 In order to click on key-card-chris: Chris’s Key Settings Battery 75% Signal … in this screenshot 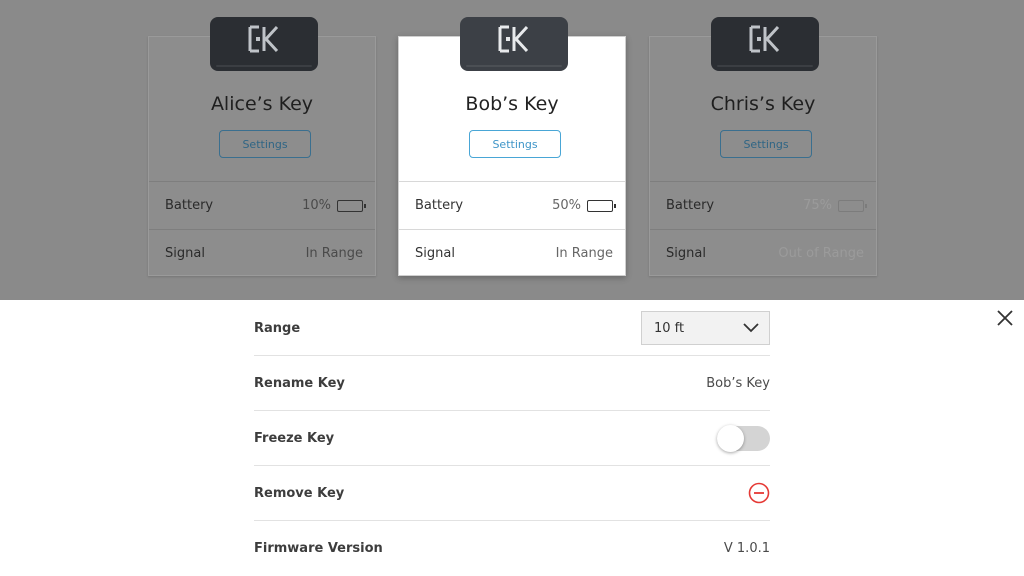, I will do `click(763, 147)`.